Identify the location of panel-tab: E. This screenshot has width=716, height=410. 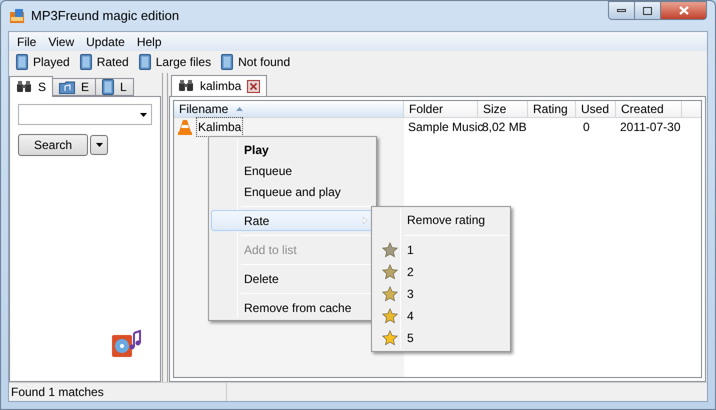
(74, 87).